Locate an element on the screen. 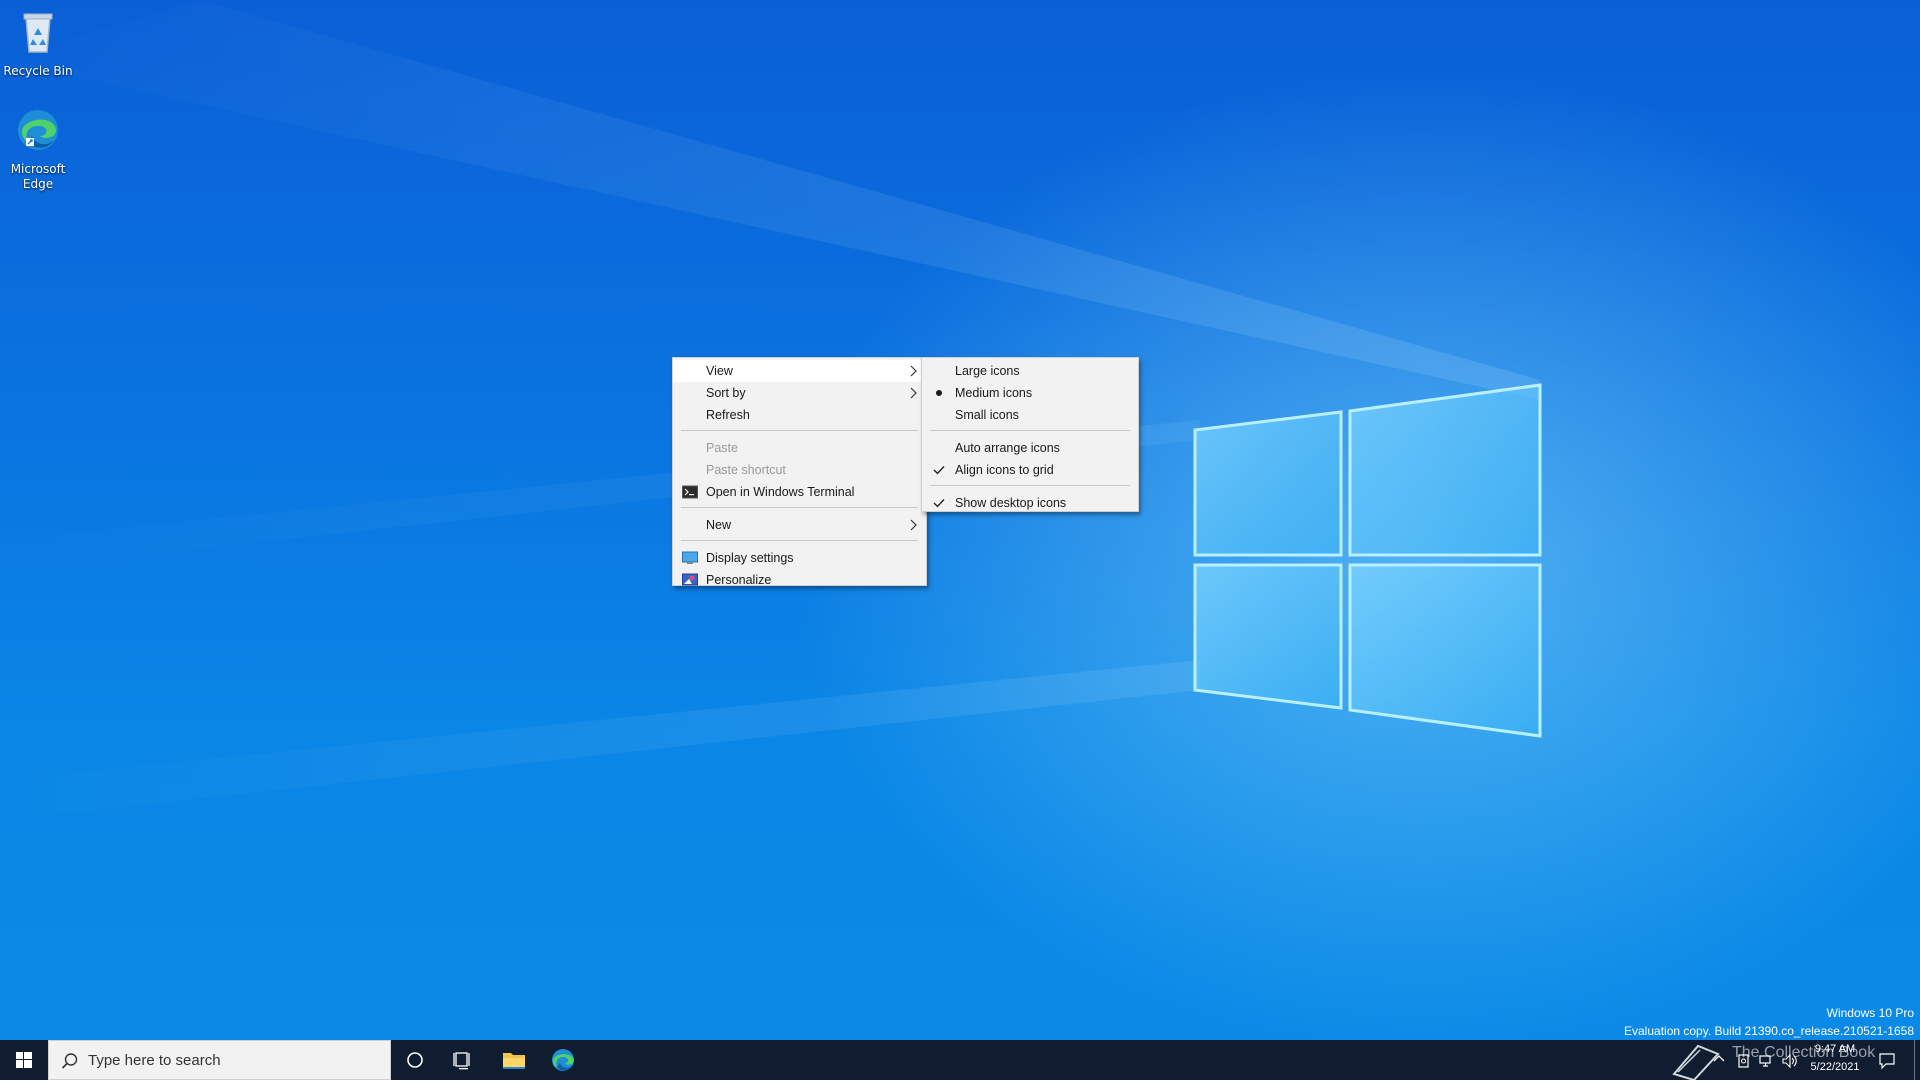 The image size is (1920, 1084). recycle-bin-icon is located at coordinates (38, 33).